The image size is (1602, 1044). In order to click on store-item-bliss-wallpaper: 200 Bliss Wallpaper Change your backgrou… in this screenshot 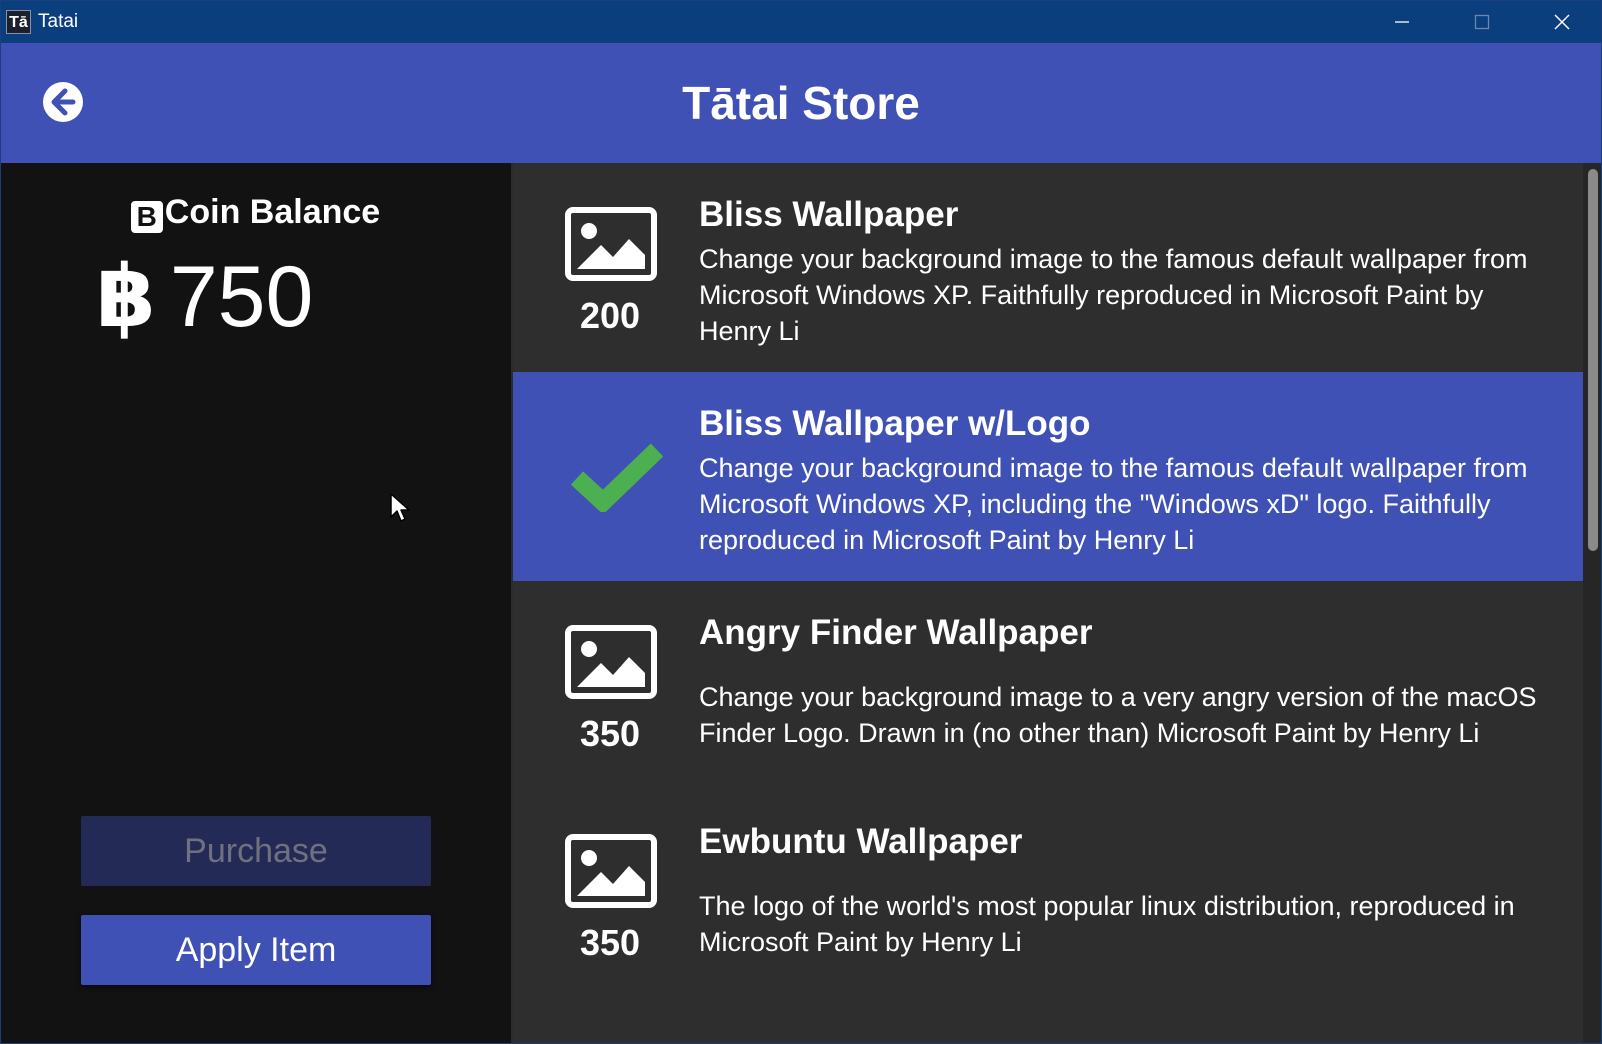, I will do `click(1048, 269)`.